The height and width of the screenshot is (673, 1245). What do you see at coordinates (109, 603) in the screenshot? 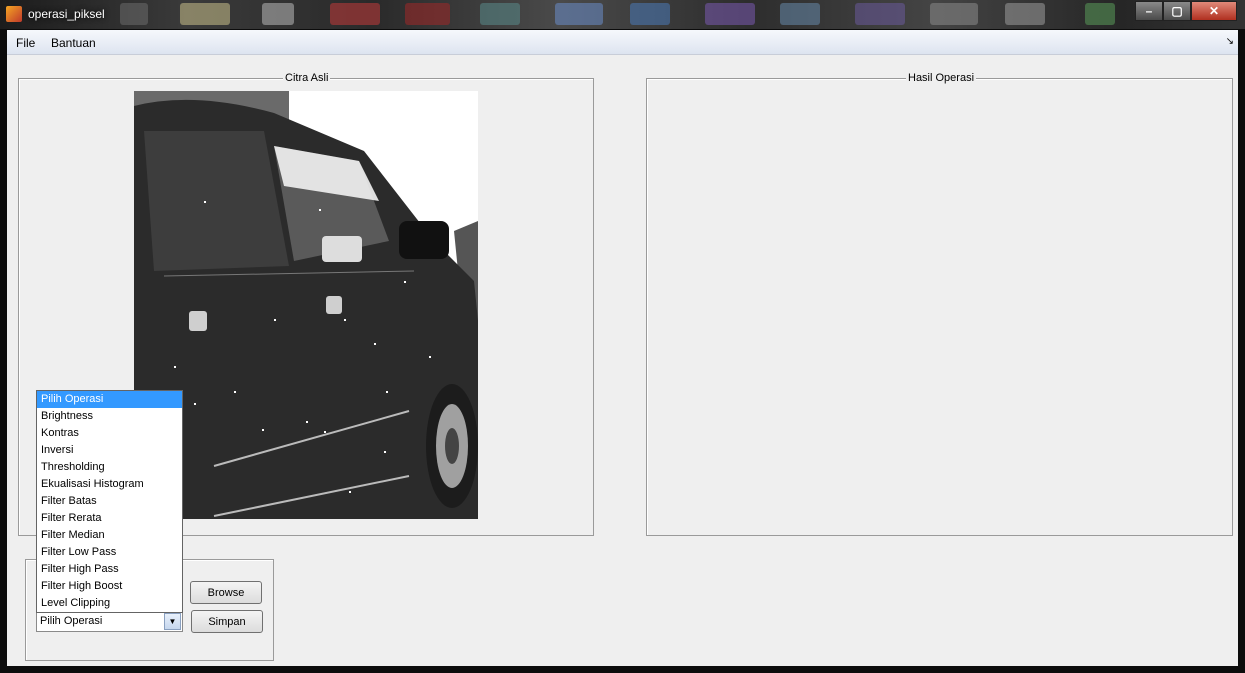
I see `operation-option: Level Clipping` at bounding box center [109, 603].